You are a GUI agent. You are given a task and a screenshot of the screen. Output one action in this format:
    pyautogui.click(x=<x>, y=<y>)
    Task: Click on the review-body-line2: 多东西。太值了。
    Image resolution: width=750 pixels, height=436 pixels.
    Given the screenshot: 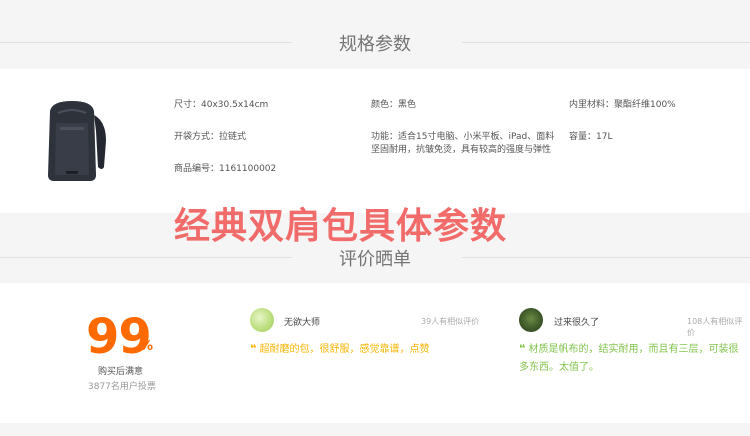 What is the action you would take?
    pyautogui.click(x=559, y=367)
    